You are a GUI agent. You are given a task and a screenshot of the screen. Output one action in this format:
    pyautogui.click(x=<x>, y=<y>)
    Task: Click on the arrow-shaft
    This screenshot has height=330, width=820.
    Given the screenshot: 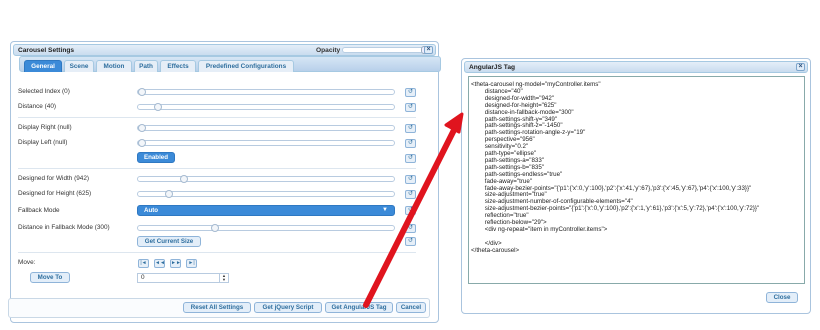 What is the action you would take?
    pyautogui.click(x=410, y=216)
    